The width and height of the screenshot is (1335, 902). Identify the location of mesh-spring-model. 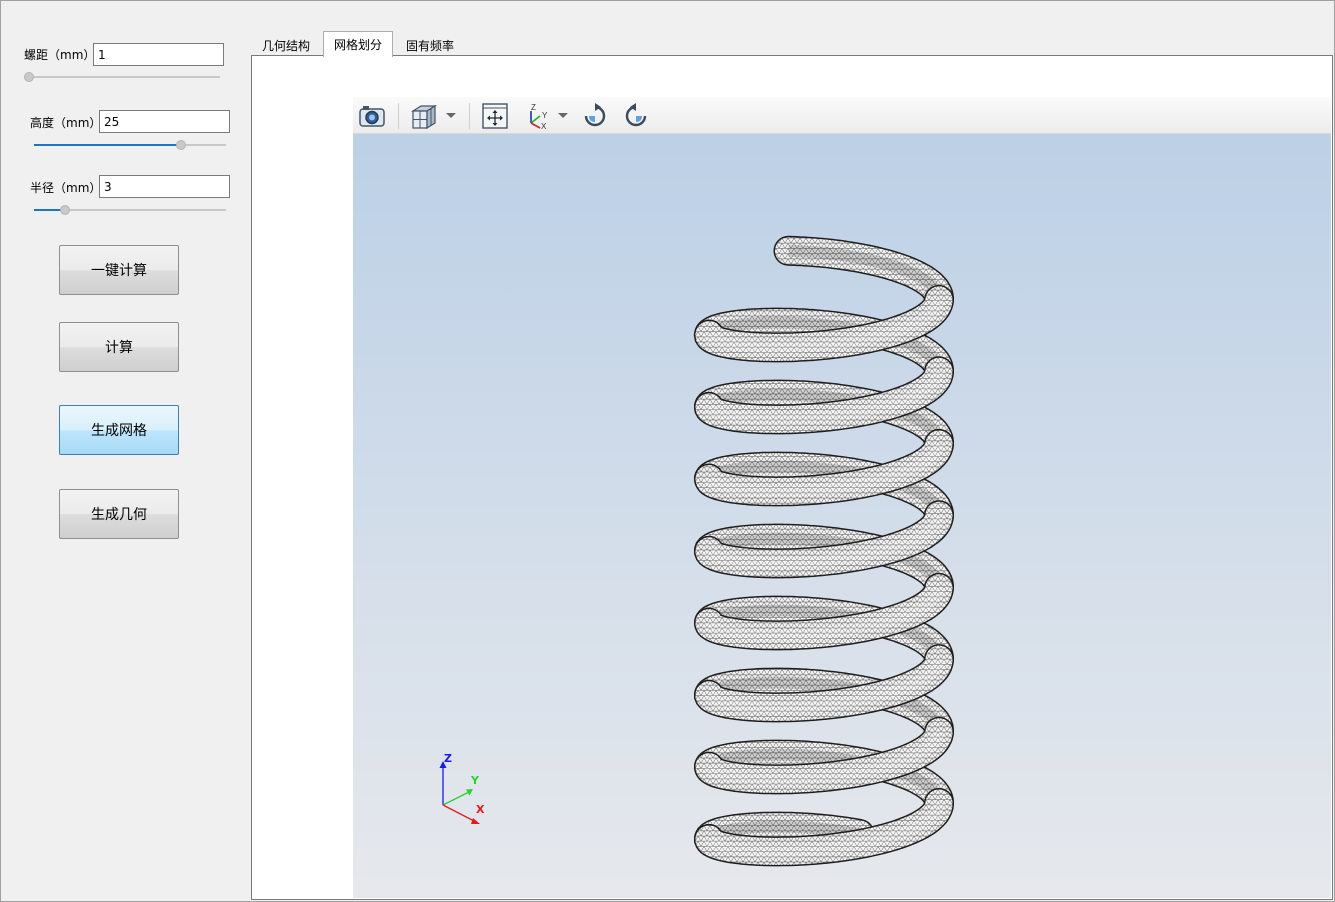
(823, 551).